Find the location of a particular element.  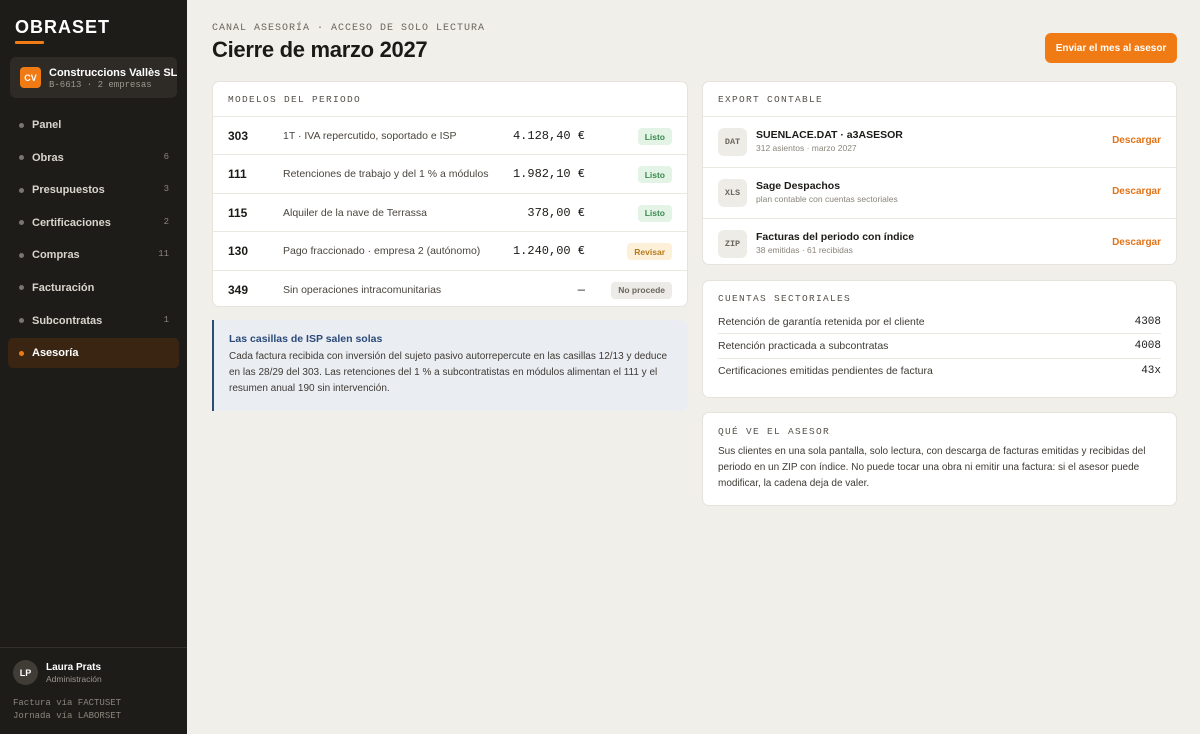

sidebar-item-certificaciones: Certificaciones 2 is located at coordinates (93, 223).